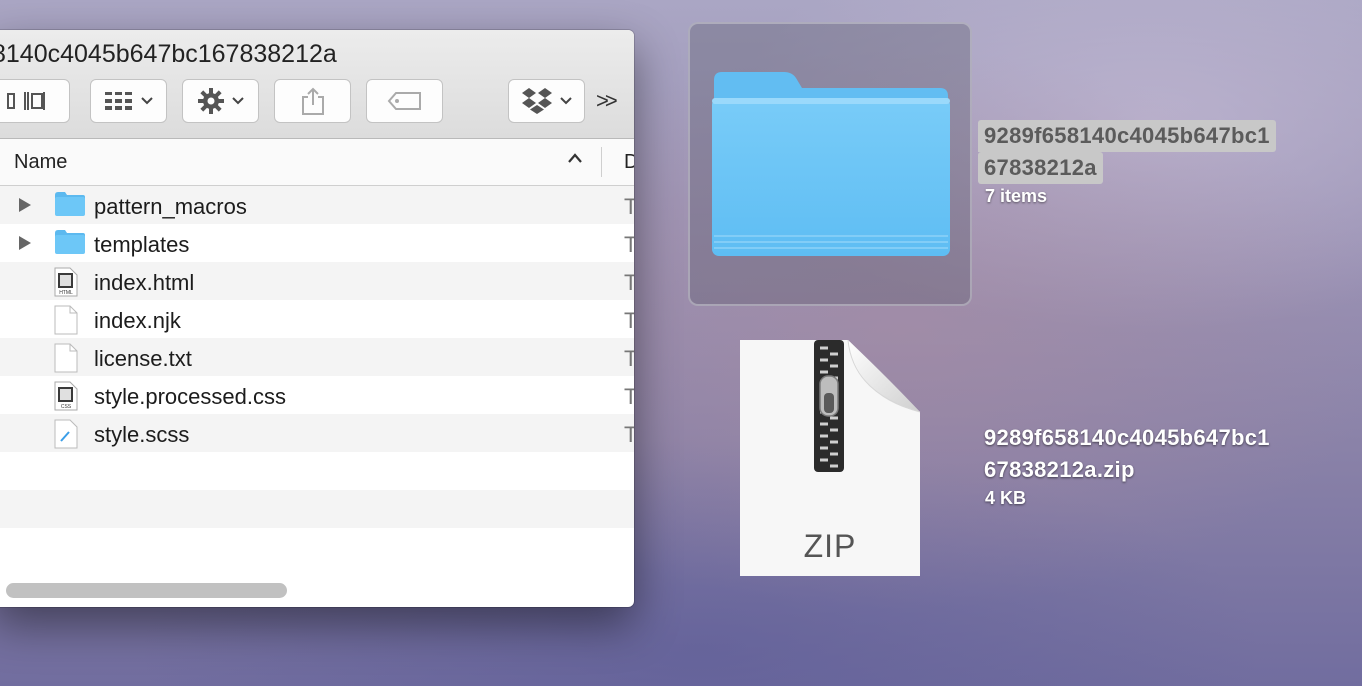  What do you see at coordinates (317, 243) in the screenshot?
I see `file-row: templates T` at bounding box center [317, 243].